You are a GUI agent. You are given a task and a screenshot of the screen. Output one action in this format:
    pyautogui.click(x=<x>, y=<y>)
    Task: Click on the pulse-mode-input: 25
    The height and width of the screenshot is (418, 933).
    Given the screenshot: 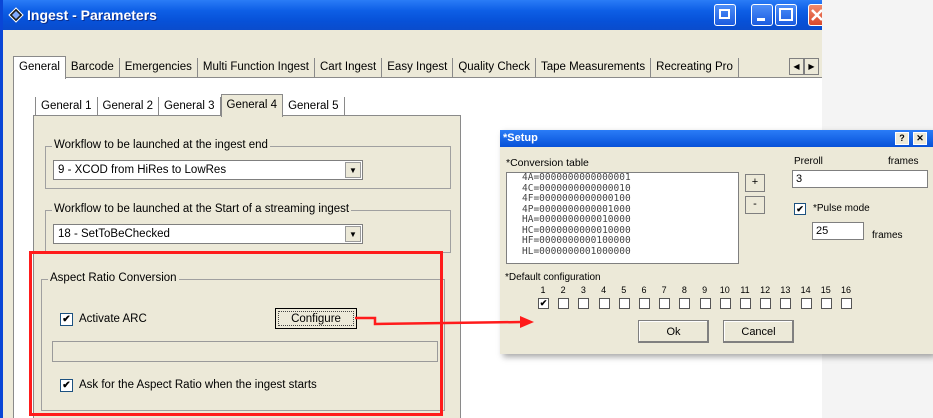 What is the action you would take?
    pyautogui.click(x=838, y=231)
    